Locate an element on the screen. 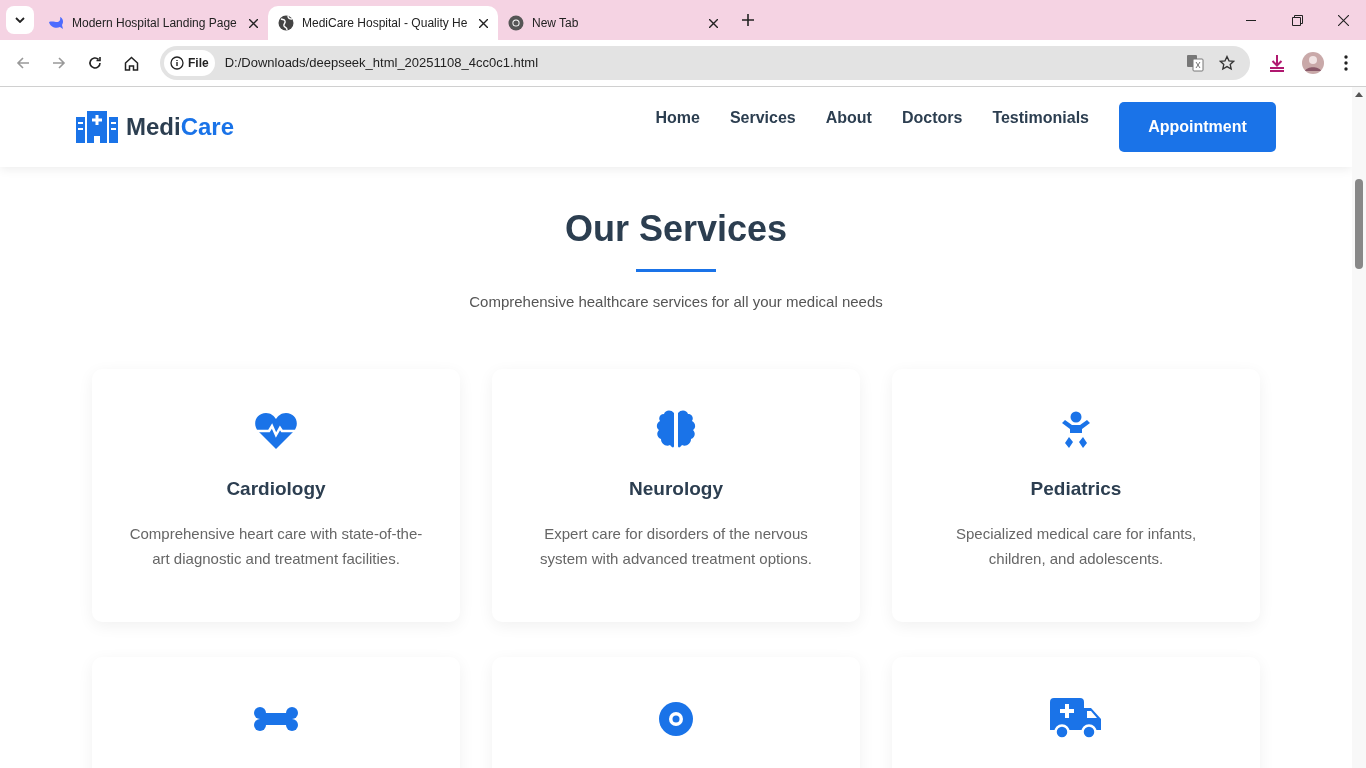  tab-title: MediCare Hospital - Quality He is located at coordinates (385, 23).